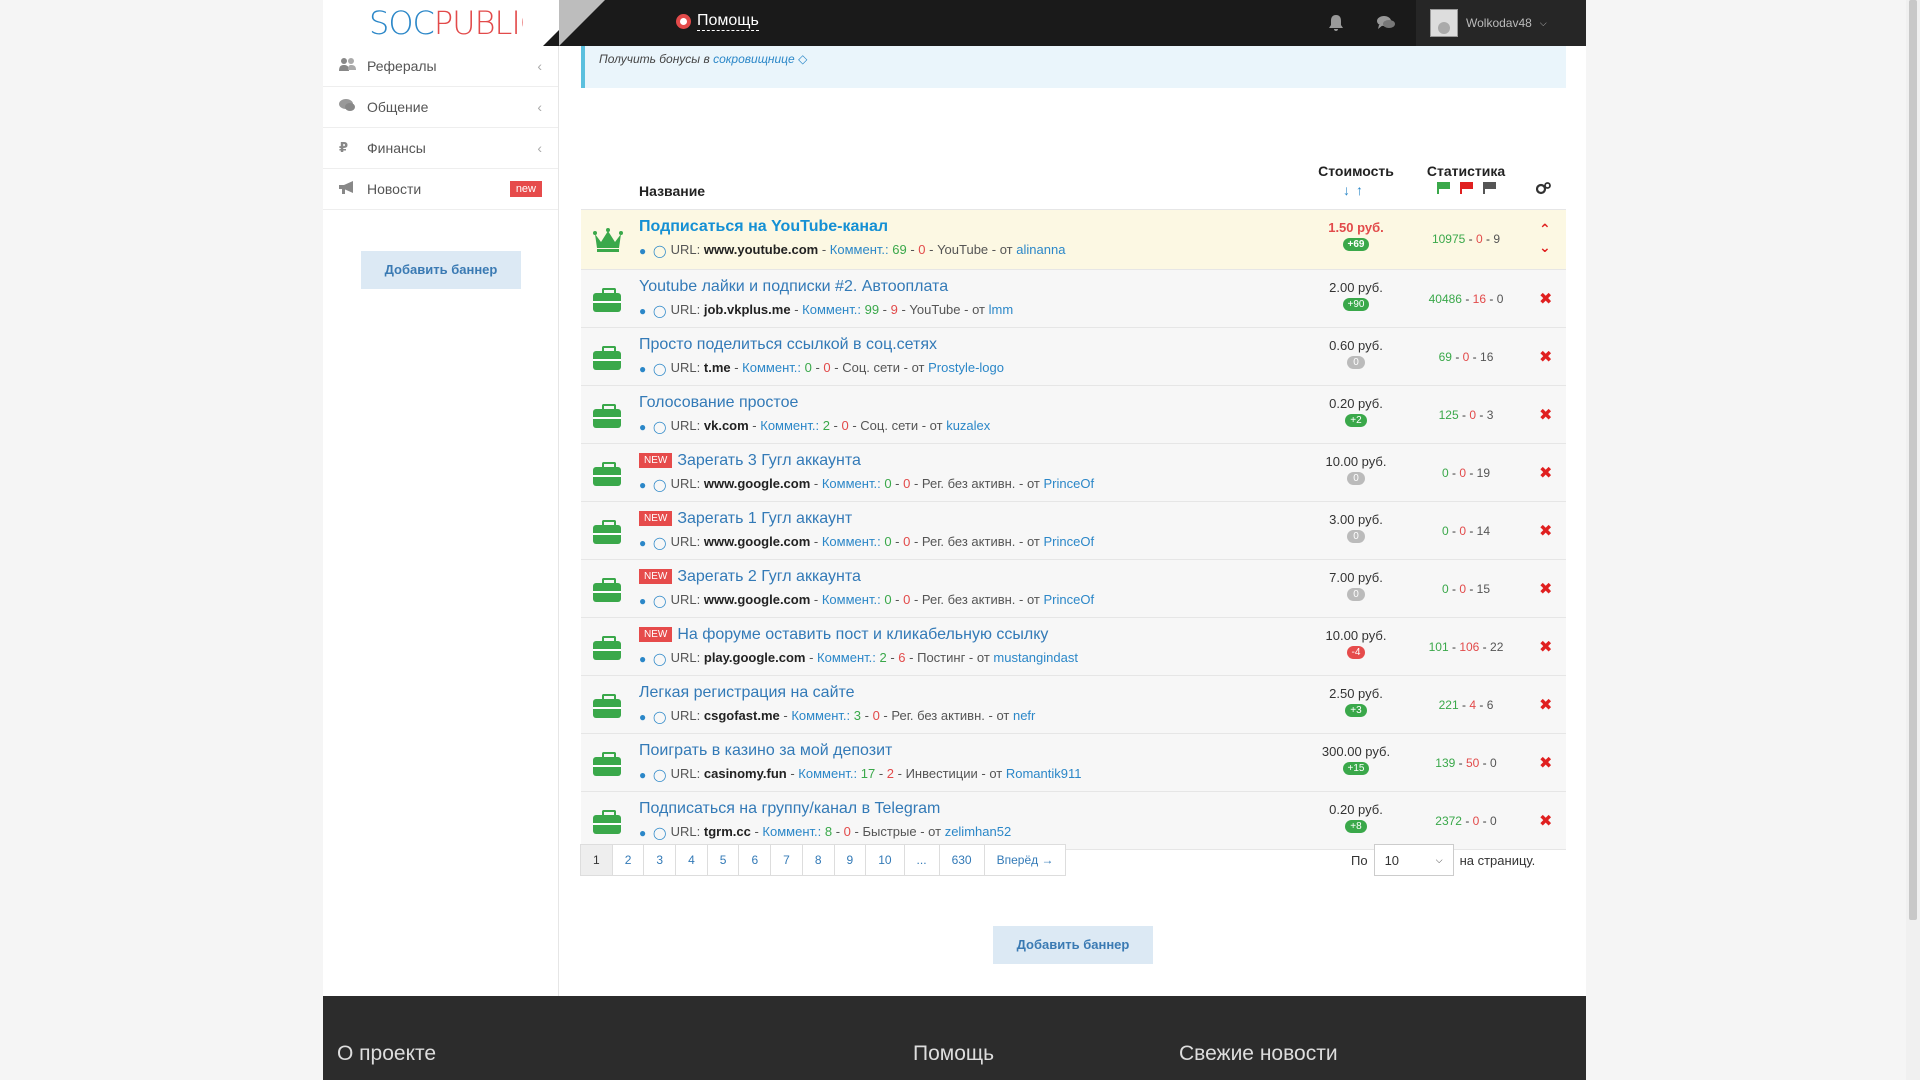 The height and width of the screenshot is (1080, 1920). Describe the element at coordinates (440, 148) in the screenshot. I see `sidebar-item-finance: ₽ Финансы ‹` at that location.